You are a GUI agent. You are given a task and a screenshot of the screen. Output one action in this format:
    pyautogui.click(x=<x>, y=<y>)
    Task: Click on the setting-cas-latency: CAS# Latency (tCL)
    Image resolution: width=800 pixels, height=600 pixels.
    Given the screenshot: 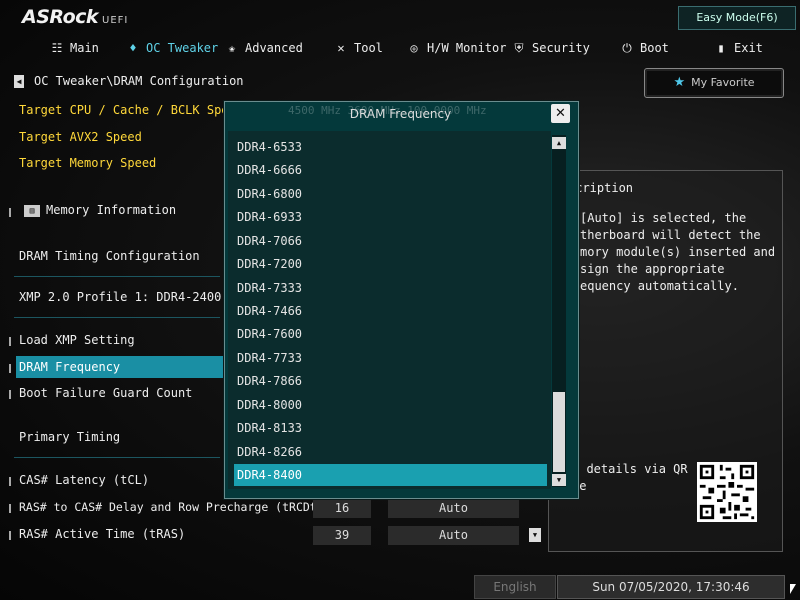 What is the action you would take?
    pyautogui.click(x=84, y=480)
    